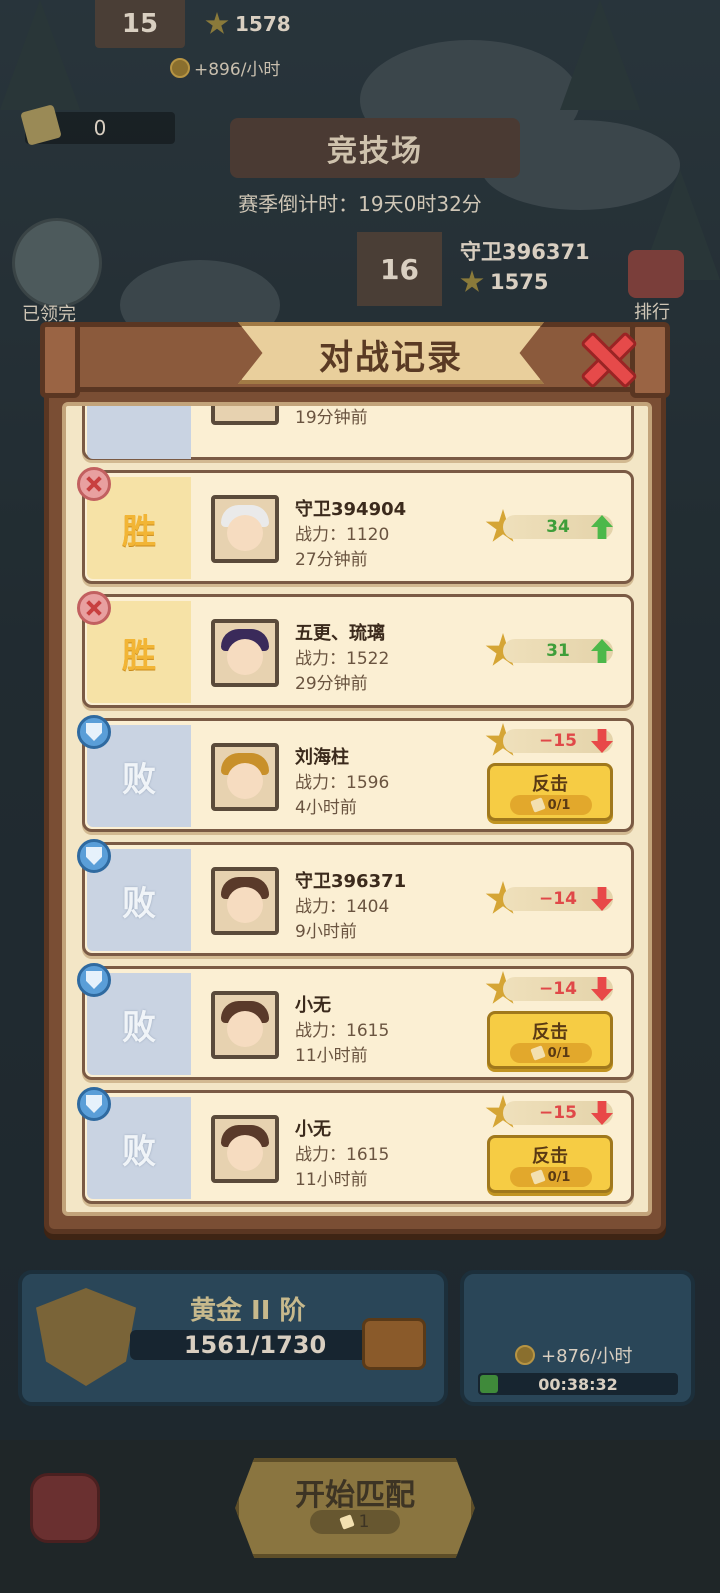 The width and height of the screenshot is (720, 1593). Describe the element at coordinates (237, 70) in the screenshot. I see `top-rate-value: +896/小时` at that location.